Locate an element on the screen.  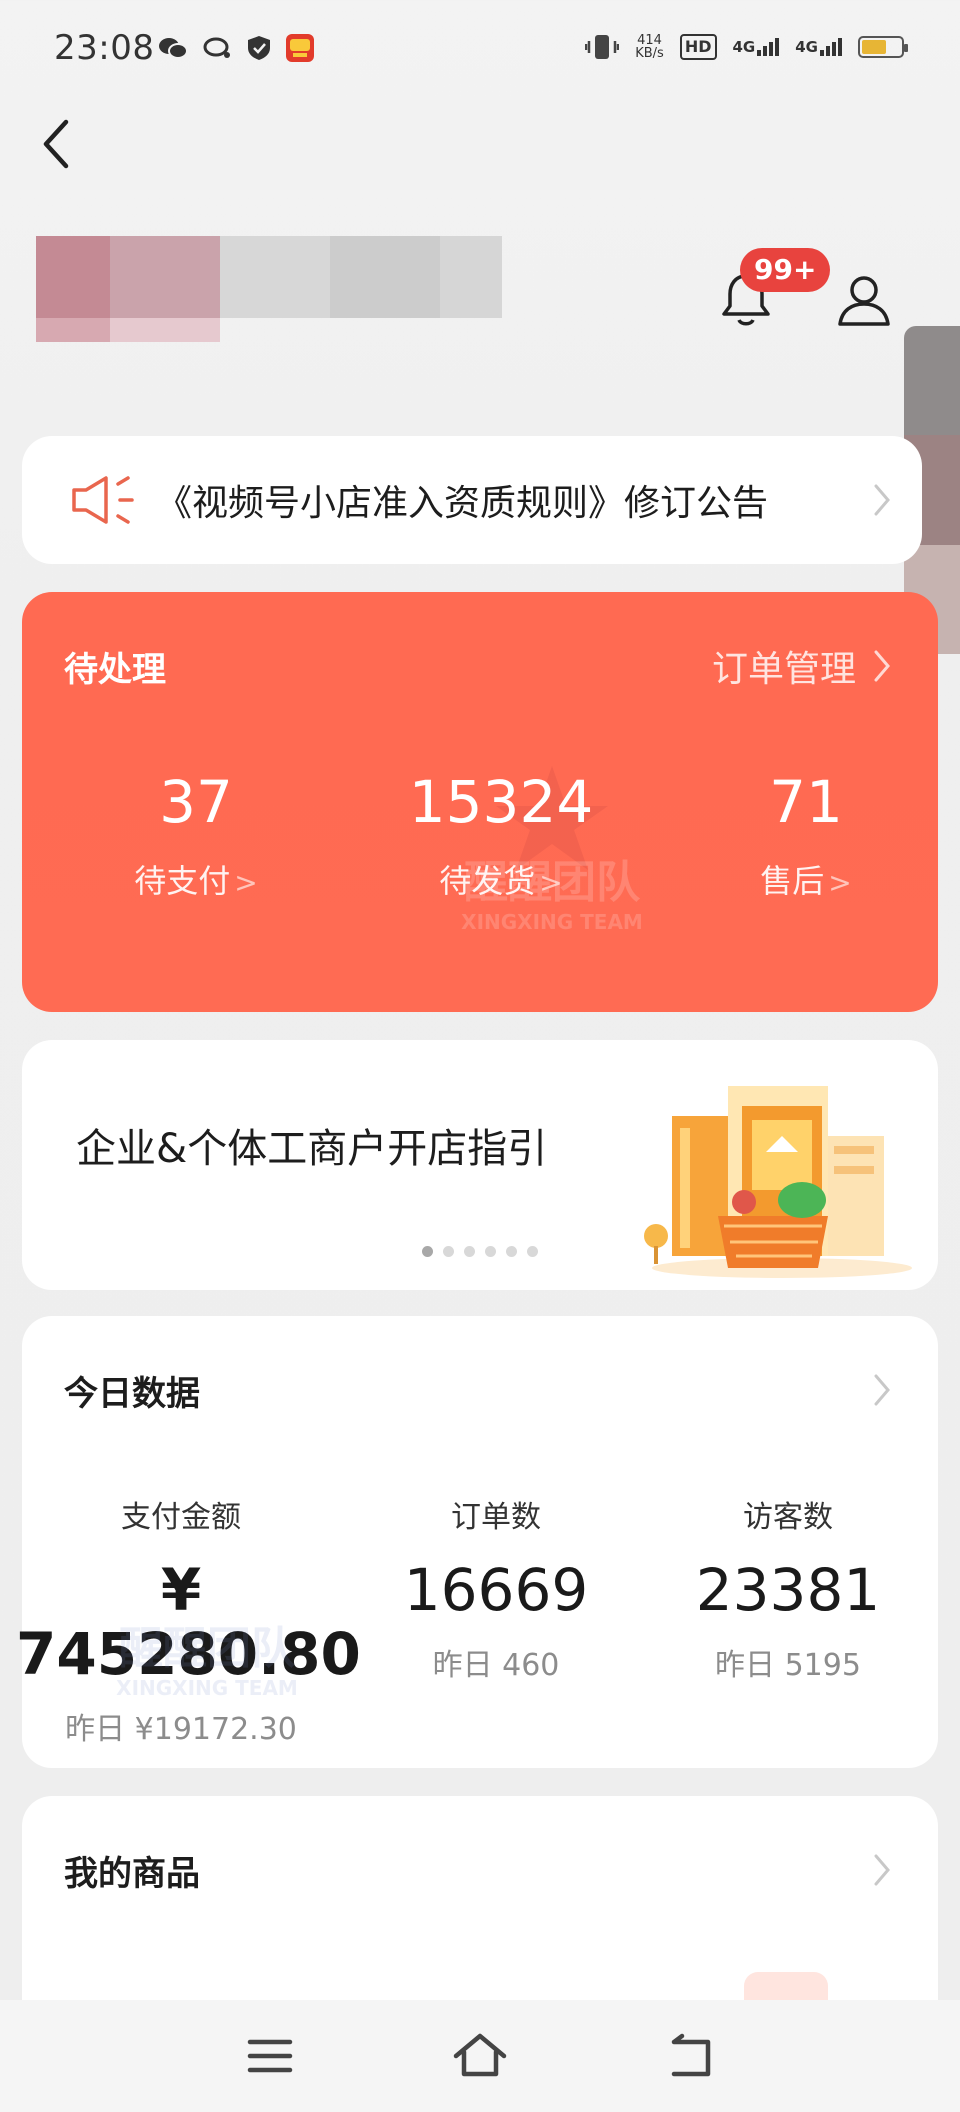
pending-shipment-stat: 15324 待发货 > is located at coordinates (501, 837).